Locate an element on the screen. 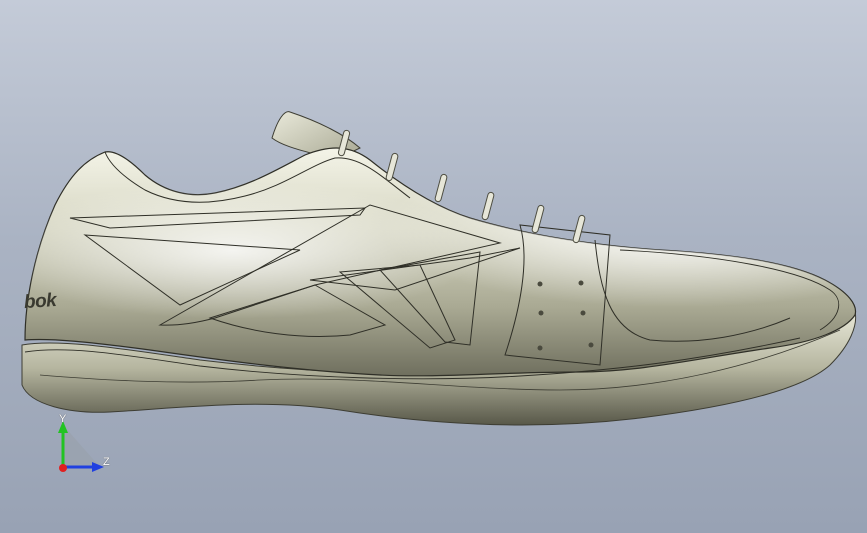 The height and width of the screenshot is (533, 867). brand-logo-text: bok is located at coordinates (40, 301).